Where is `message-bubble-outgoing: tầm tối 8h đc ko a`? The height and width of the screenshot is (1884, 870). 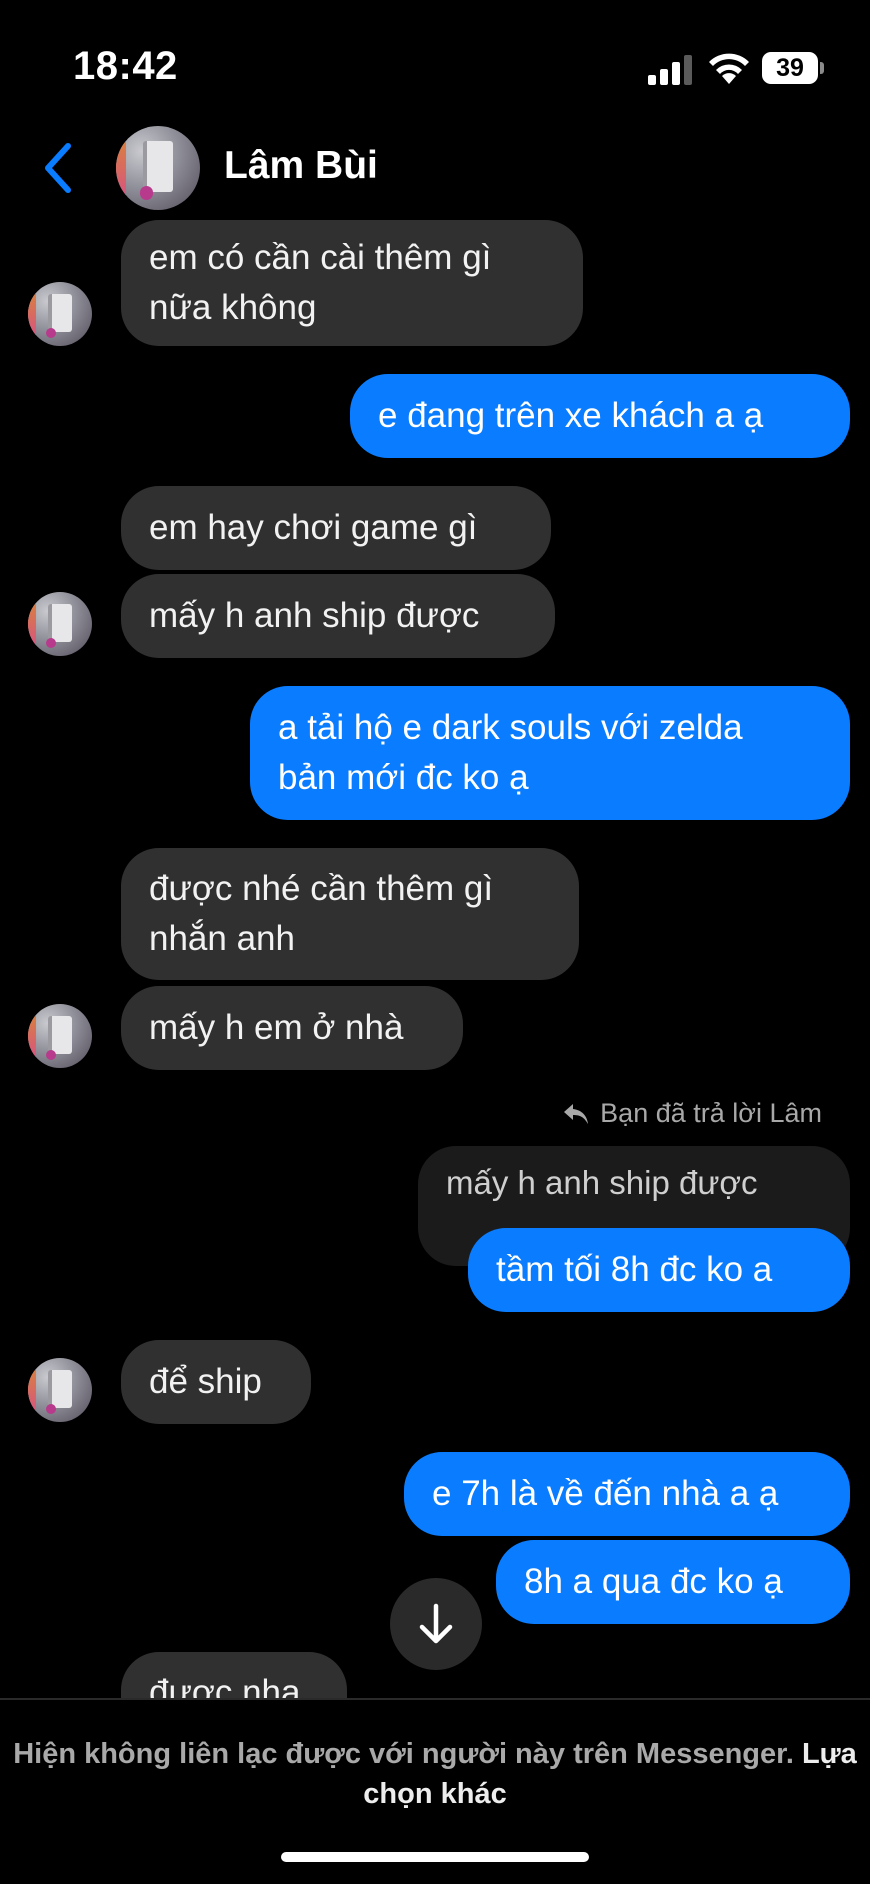
message-bubble-outgoing: tầm tối 8h đc ko a is located at coordinates (659, 1270).